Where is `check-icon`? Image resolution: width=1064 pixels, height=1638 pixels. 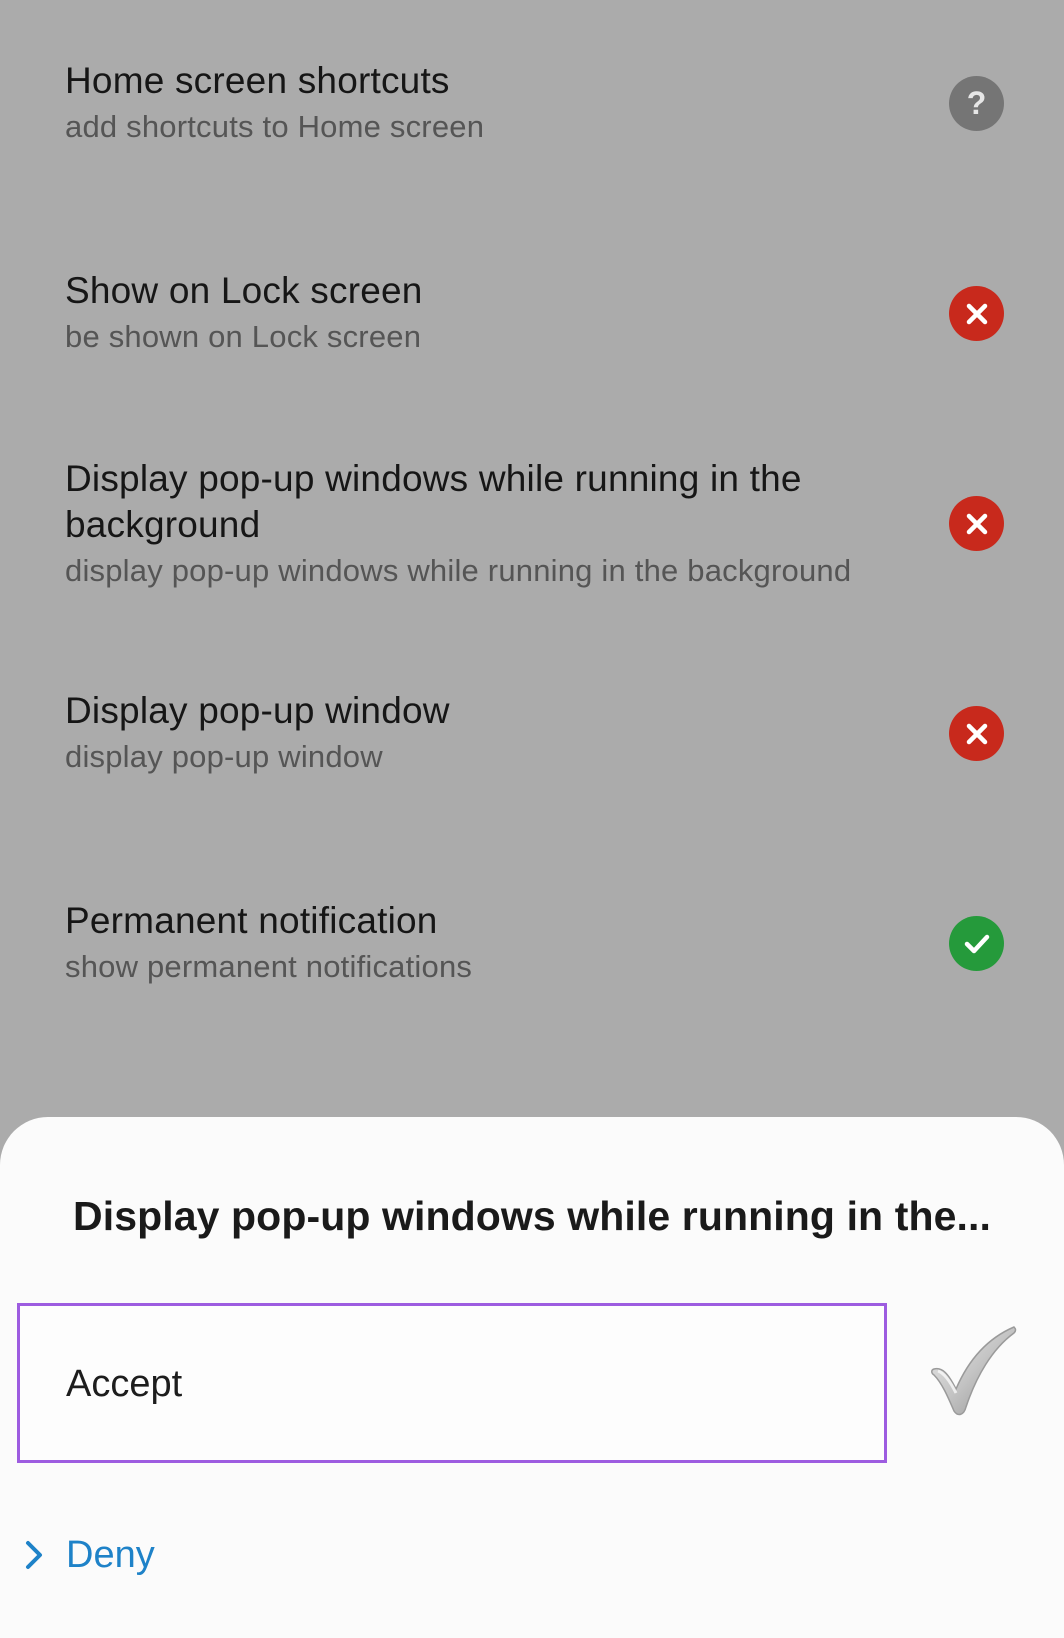 check-icon is located at coordinates (976, 943).